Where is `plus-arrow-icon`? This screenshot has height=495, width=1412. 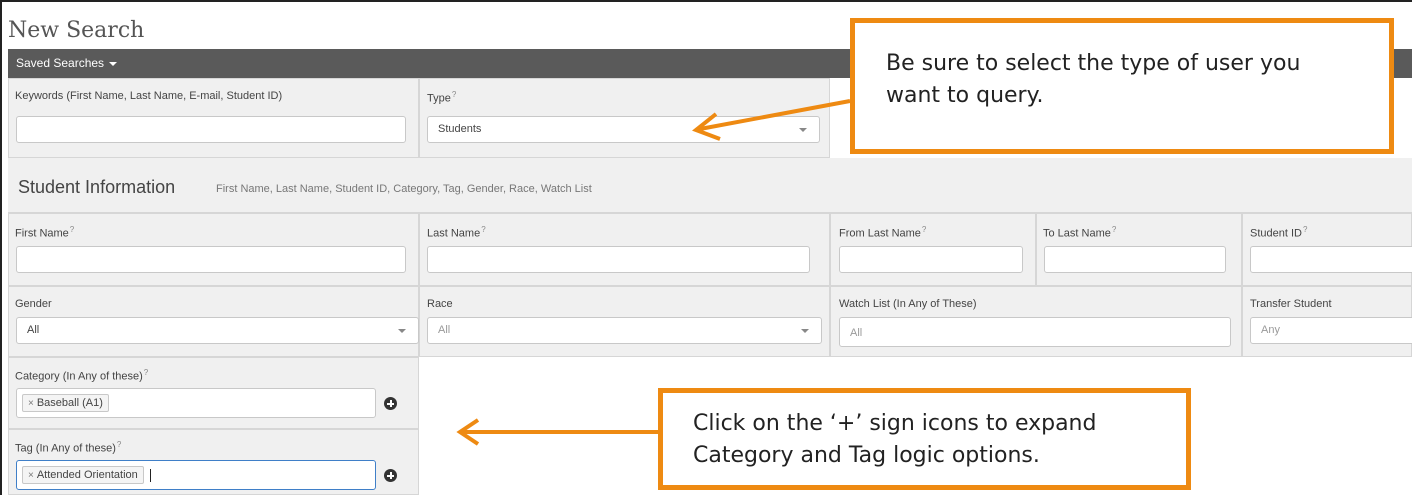
plus-arrow-icon is located at coordinates (557, 432).